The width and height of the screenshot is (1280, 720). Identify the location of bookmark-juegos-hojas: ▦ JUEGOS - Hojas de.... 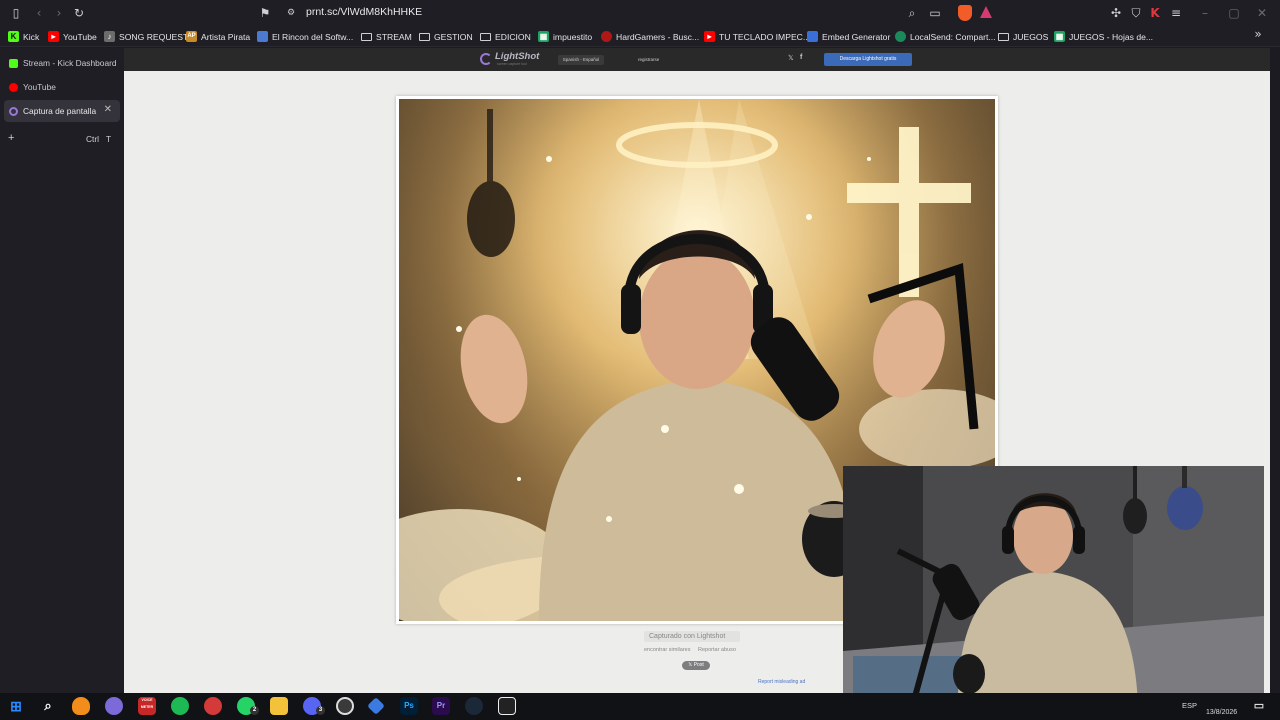
(1103, 36).